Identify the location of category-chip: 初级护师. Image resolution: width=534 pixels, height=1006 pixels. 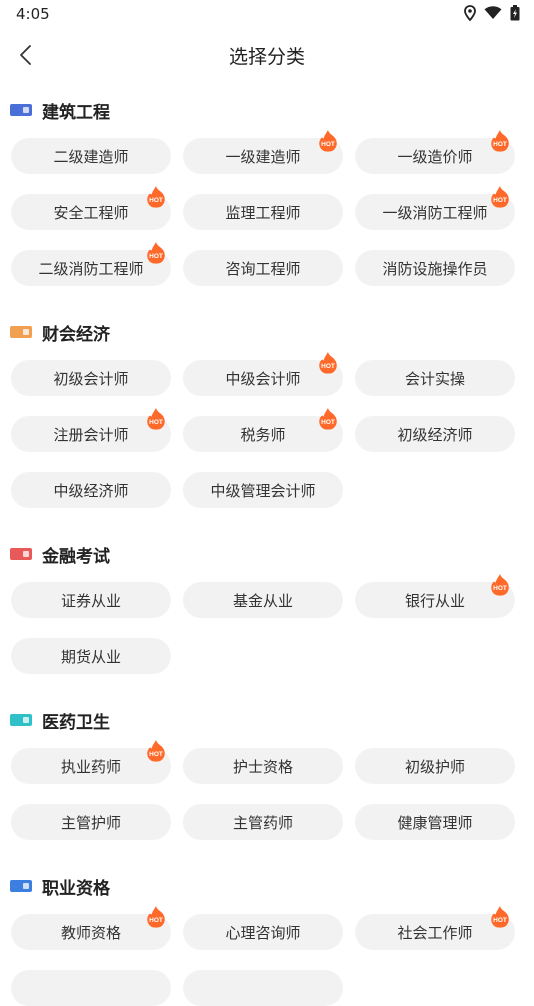
(435, 766).